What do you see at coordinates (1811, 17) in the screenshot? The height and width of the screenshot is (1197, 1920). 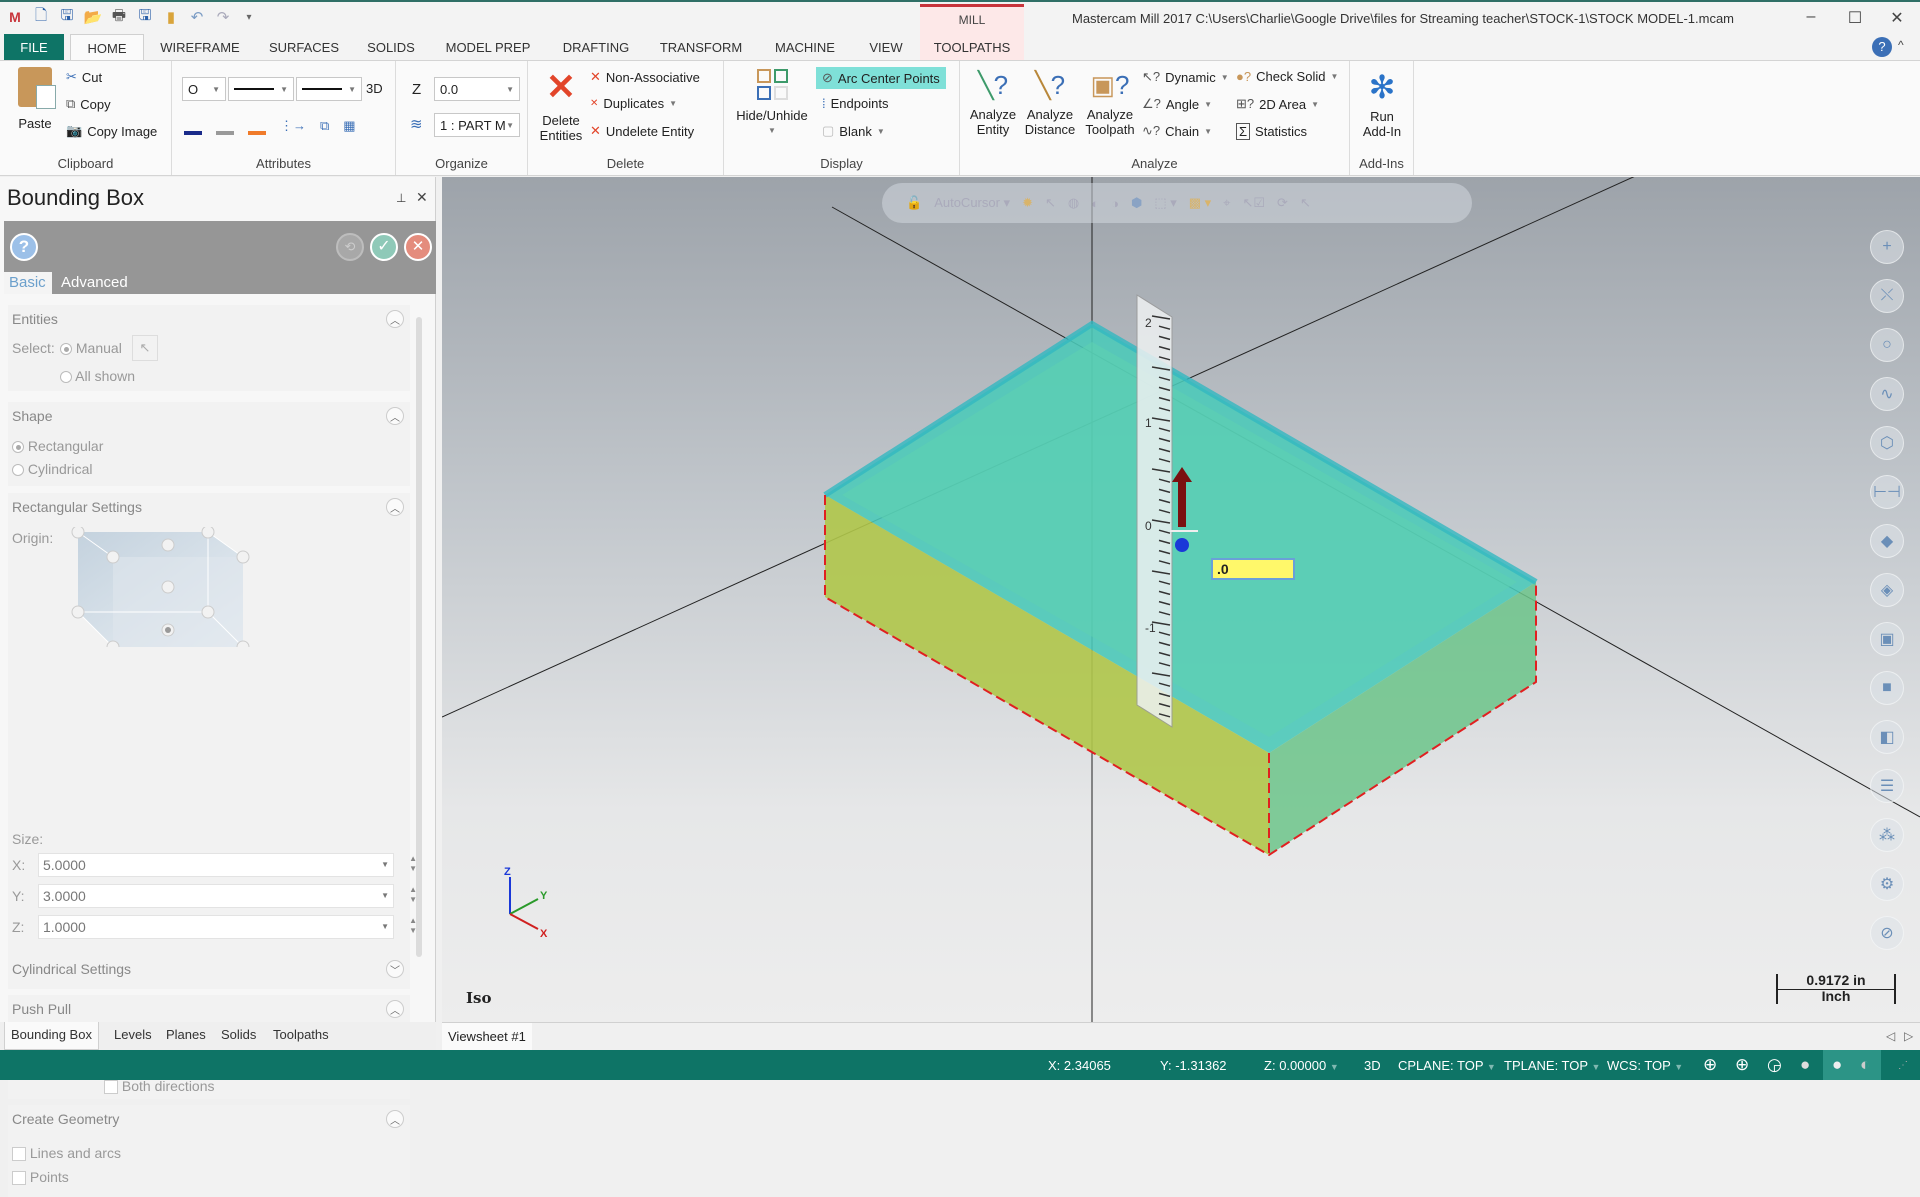 I see `minimize-button: –` at bounding box center [1811, 17].